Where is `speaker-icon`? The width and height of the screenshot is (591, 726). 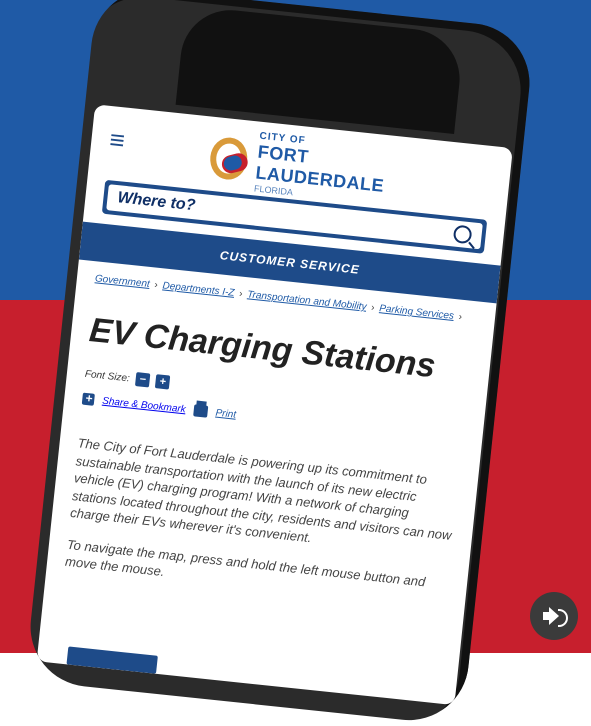 speaker-icon is located at coordinates (555, 616).